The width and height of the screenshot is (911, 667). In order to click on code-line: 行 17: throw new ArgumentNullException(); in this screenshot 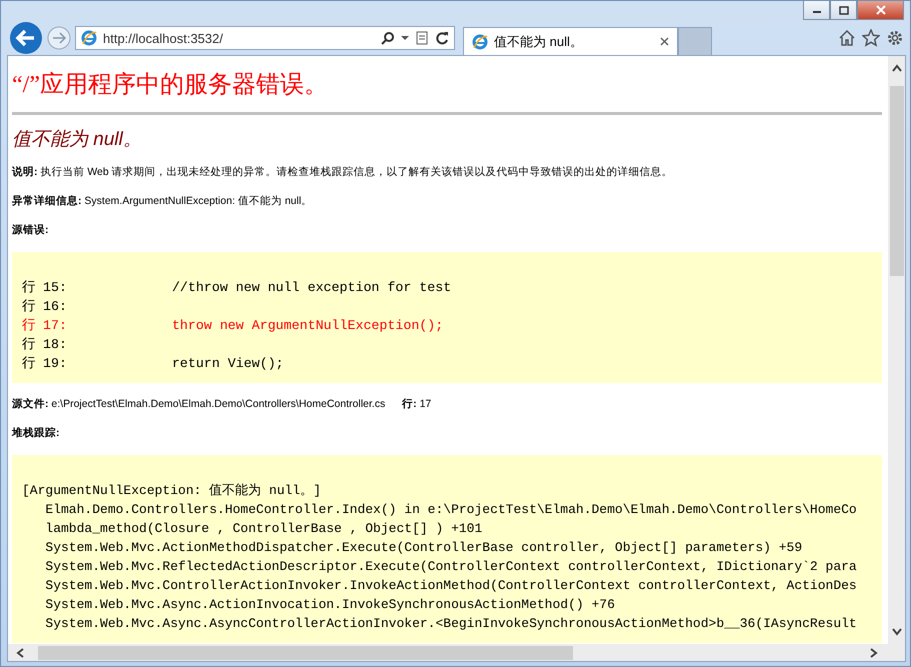, I will do `click(233, 326)`.